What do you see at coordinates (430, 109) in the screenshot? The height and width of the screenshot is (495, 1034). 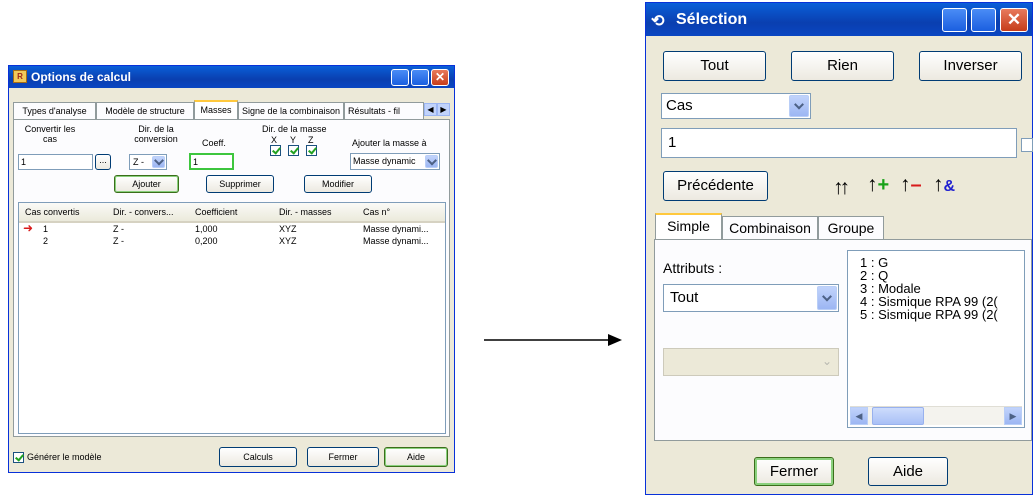 I see `tab-scroll-left-icon: ◀` at bounding box center [430, 109].